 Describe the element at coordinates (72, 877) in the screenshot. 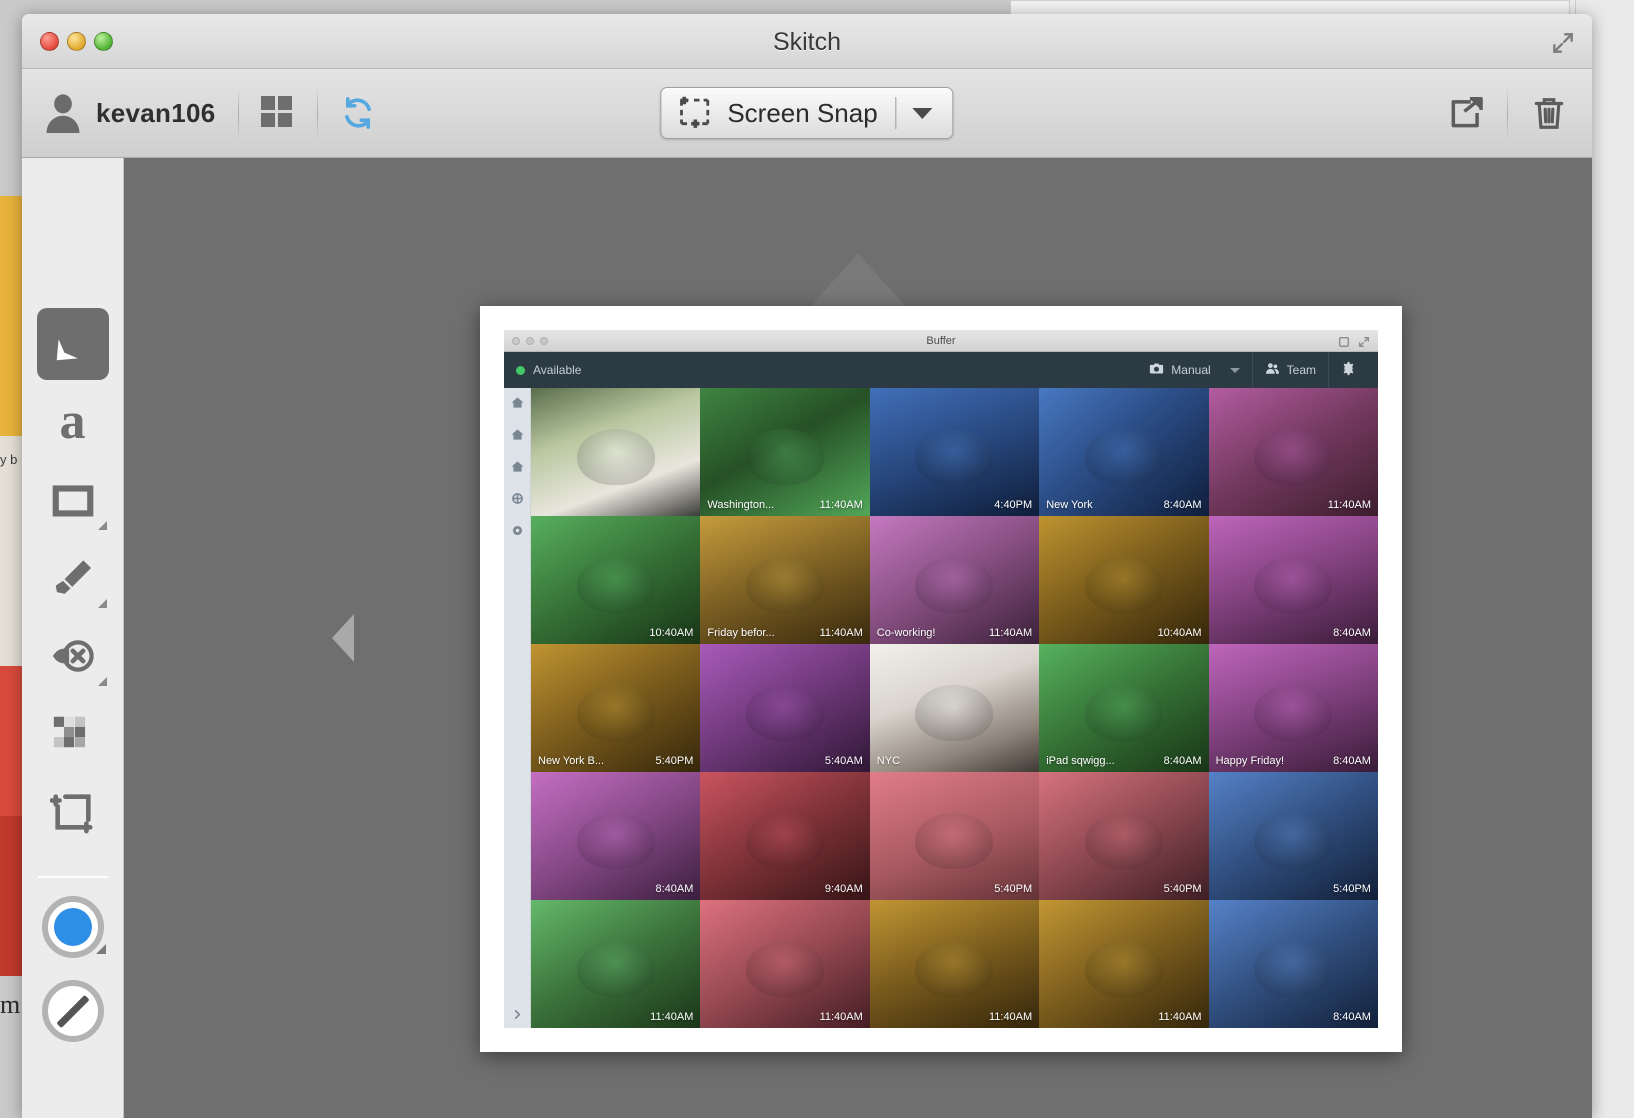

I see `tool-divider` at that location.